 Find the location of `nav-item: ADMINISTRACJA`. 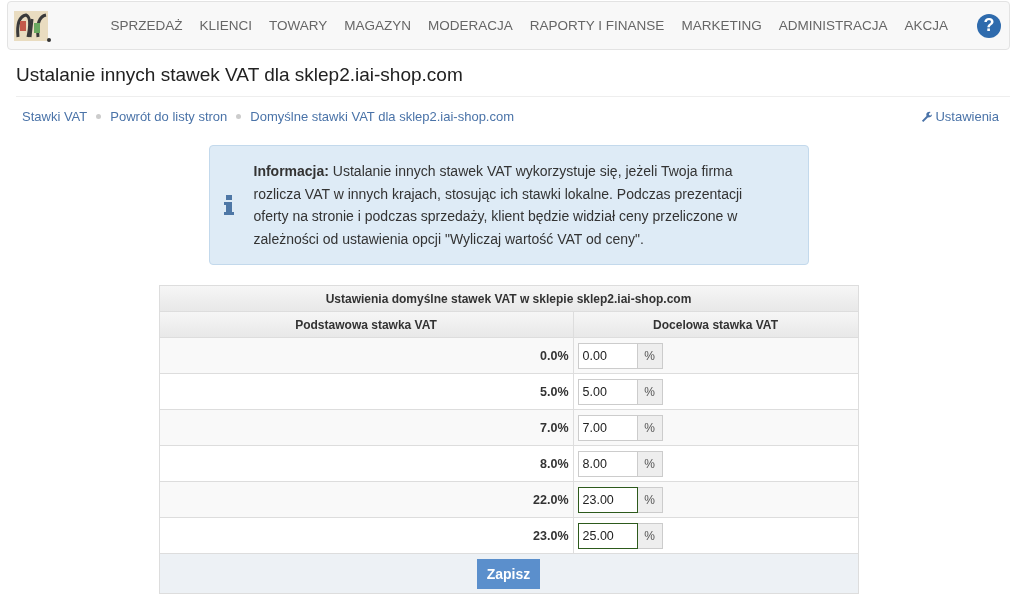

nav-item: ADMINISTRACJA is located at coordinates (833, 25).